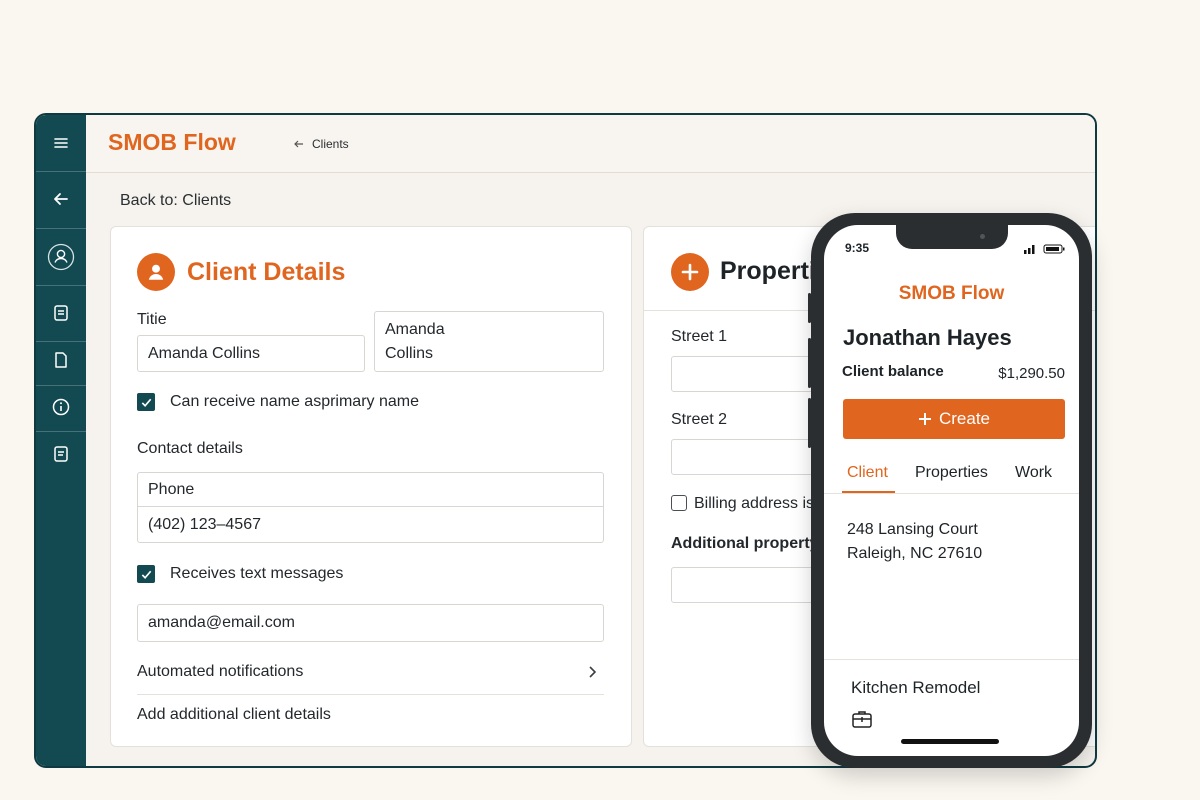  What do you see at coordinates (951, 293) in the screenshot?
I see `mobile-brand: SMOB Flow` at bounding box center [951, 293].